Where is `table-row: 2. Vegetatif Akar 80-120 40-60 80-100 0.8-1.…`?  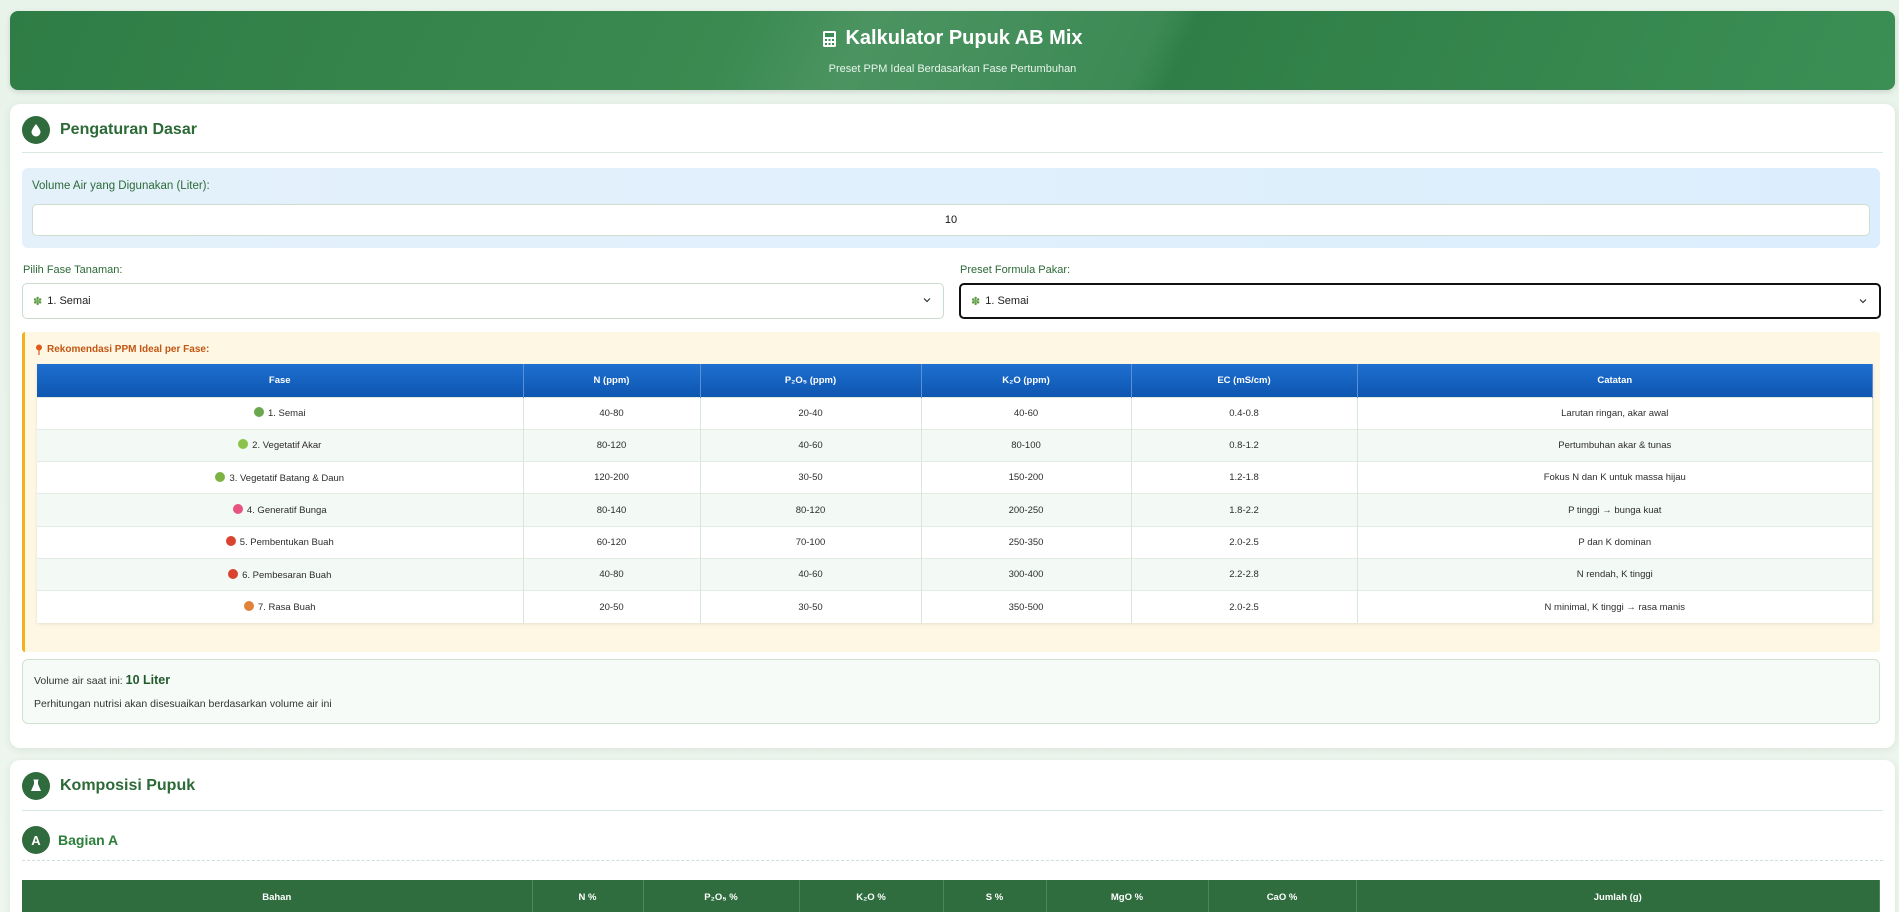
table-row: 2. Vegetatif Akar 80-120 40-60 80-100 0.8-1.… is located at coordinates (955, 445).